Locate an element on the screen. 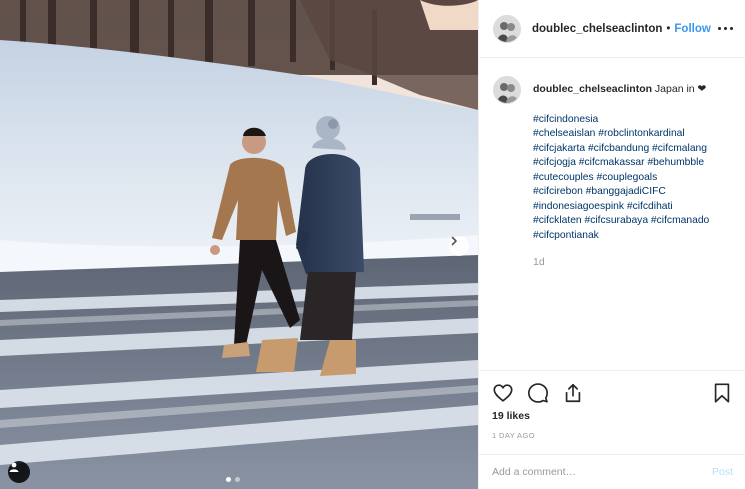 This screenshot has width=745, height=489. tagged-users-button is located at coordinates (19, 472).